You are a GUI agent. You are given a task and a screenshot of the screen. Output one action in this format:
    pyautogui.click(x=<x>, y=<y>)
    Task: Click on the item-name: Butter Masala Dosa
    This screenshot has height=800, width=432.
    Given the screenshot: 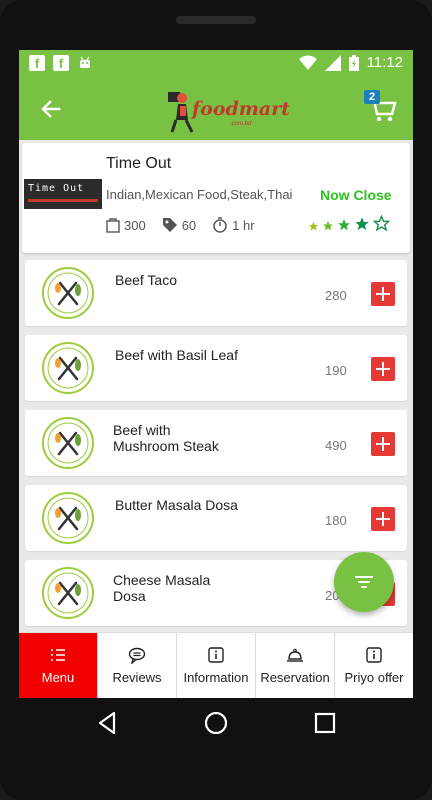 What is the action you would take?
    pyautogui.click(x=176, y=505)
    